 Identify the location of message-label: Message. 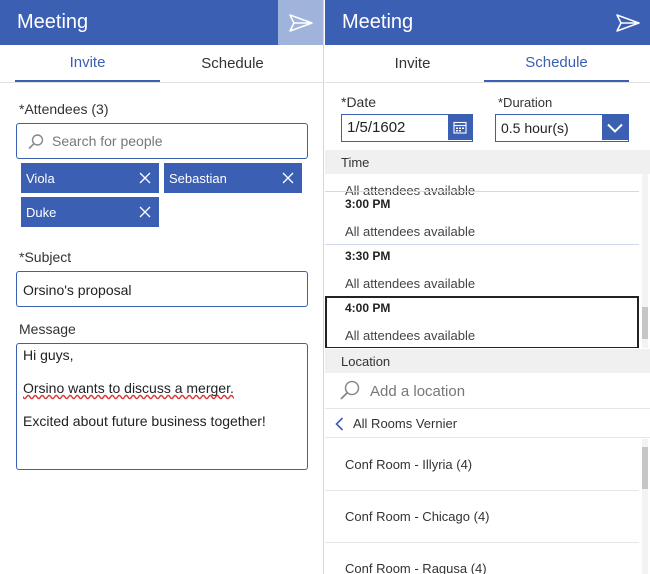
(47, 329).